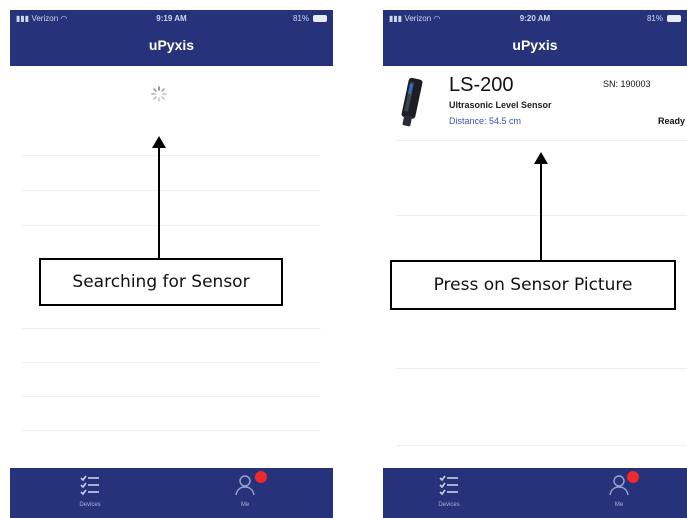  I want to click on loading-spinner-icon, so click(159, 94).